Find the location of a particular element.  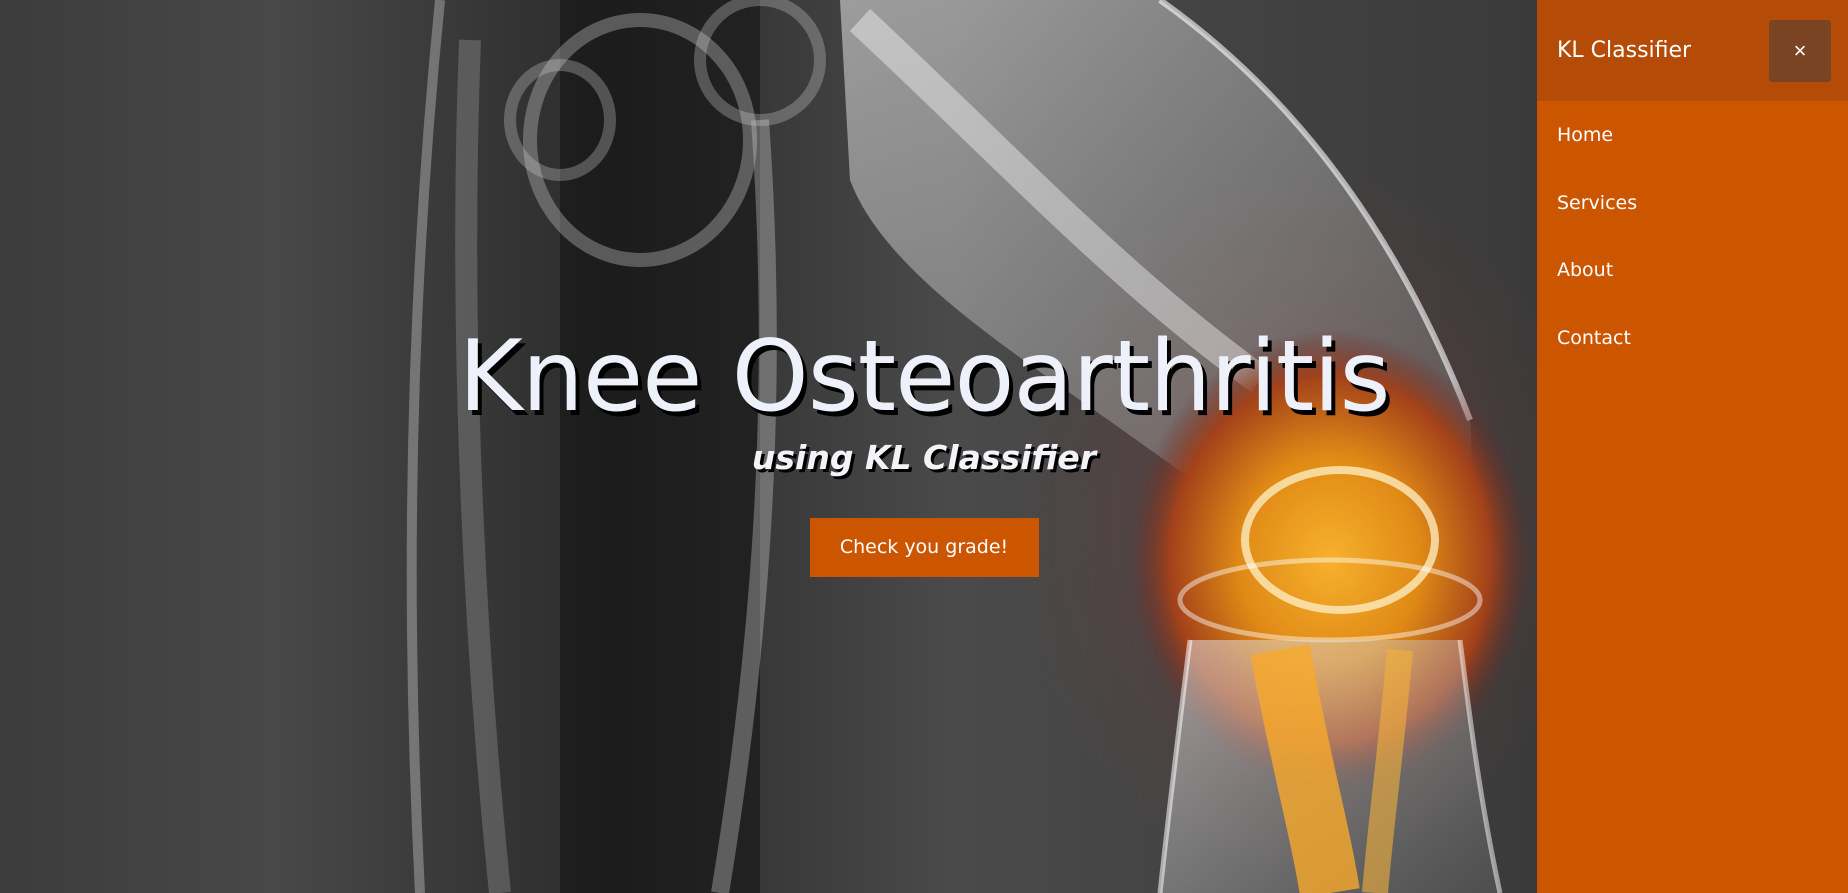

nav-list: Home Services About Contact is located at coordinates (1692, 237).